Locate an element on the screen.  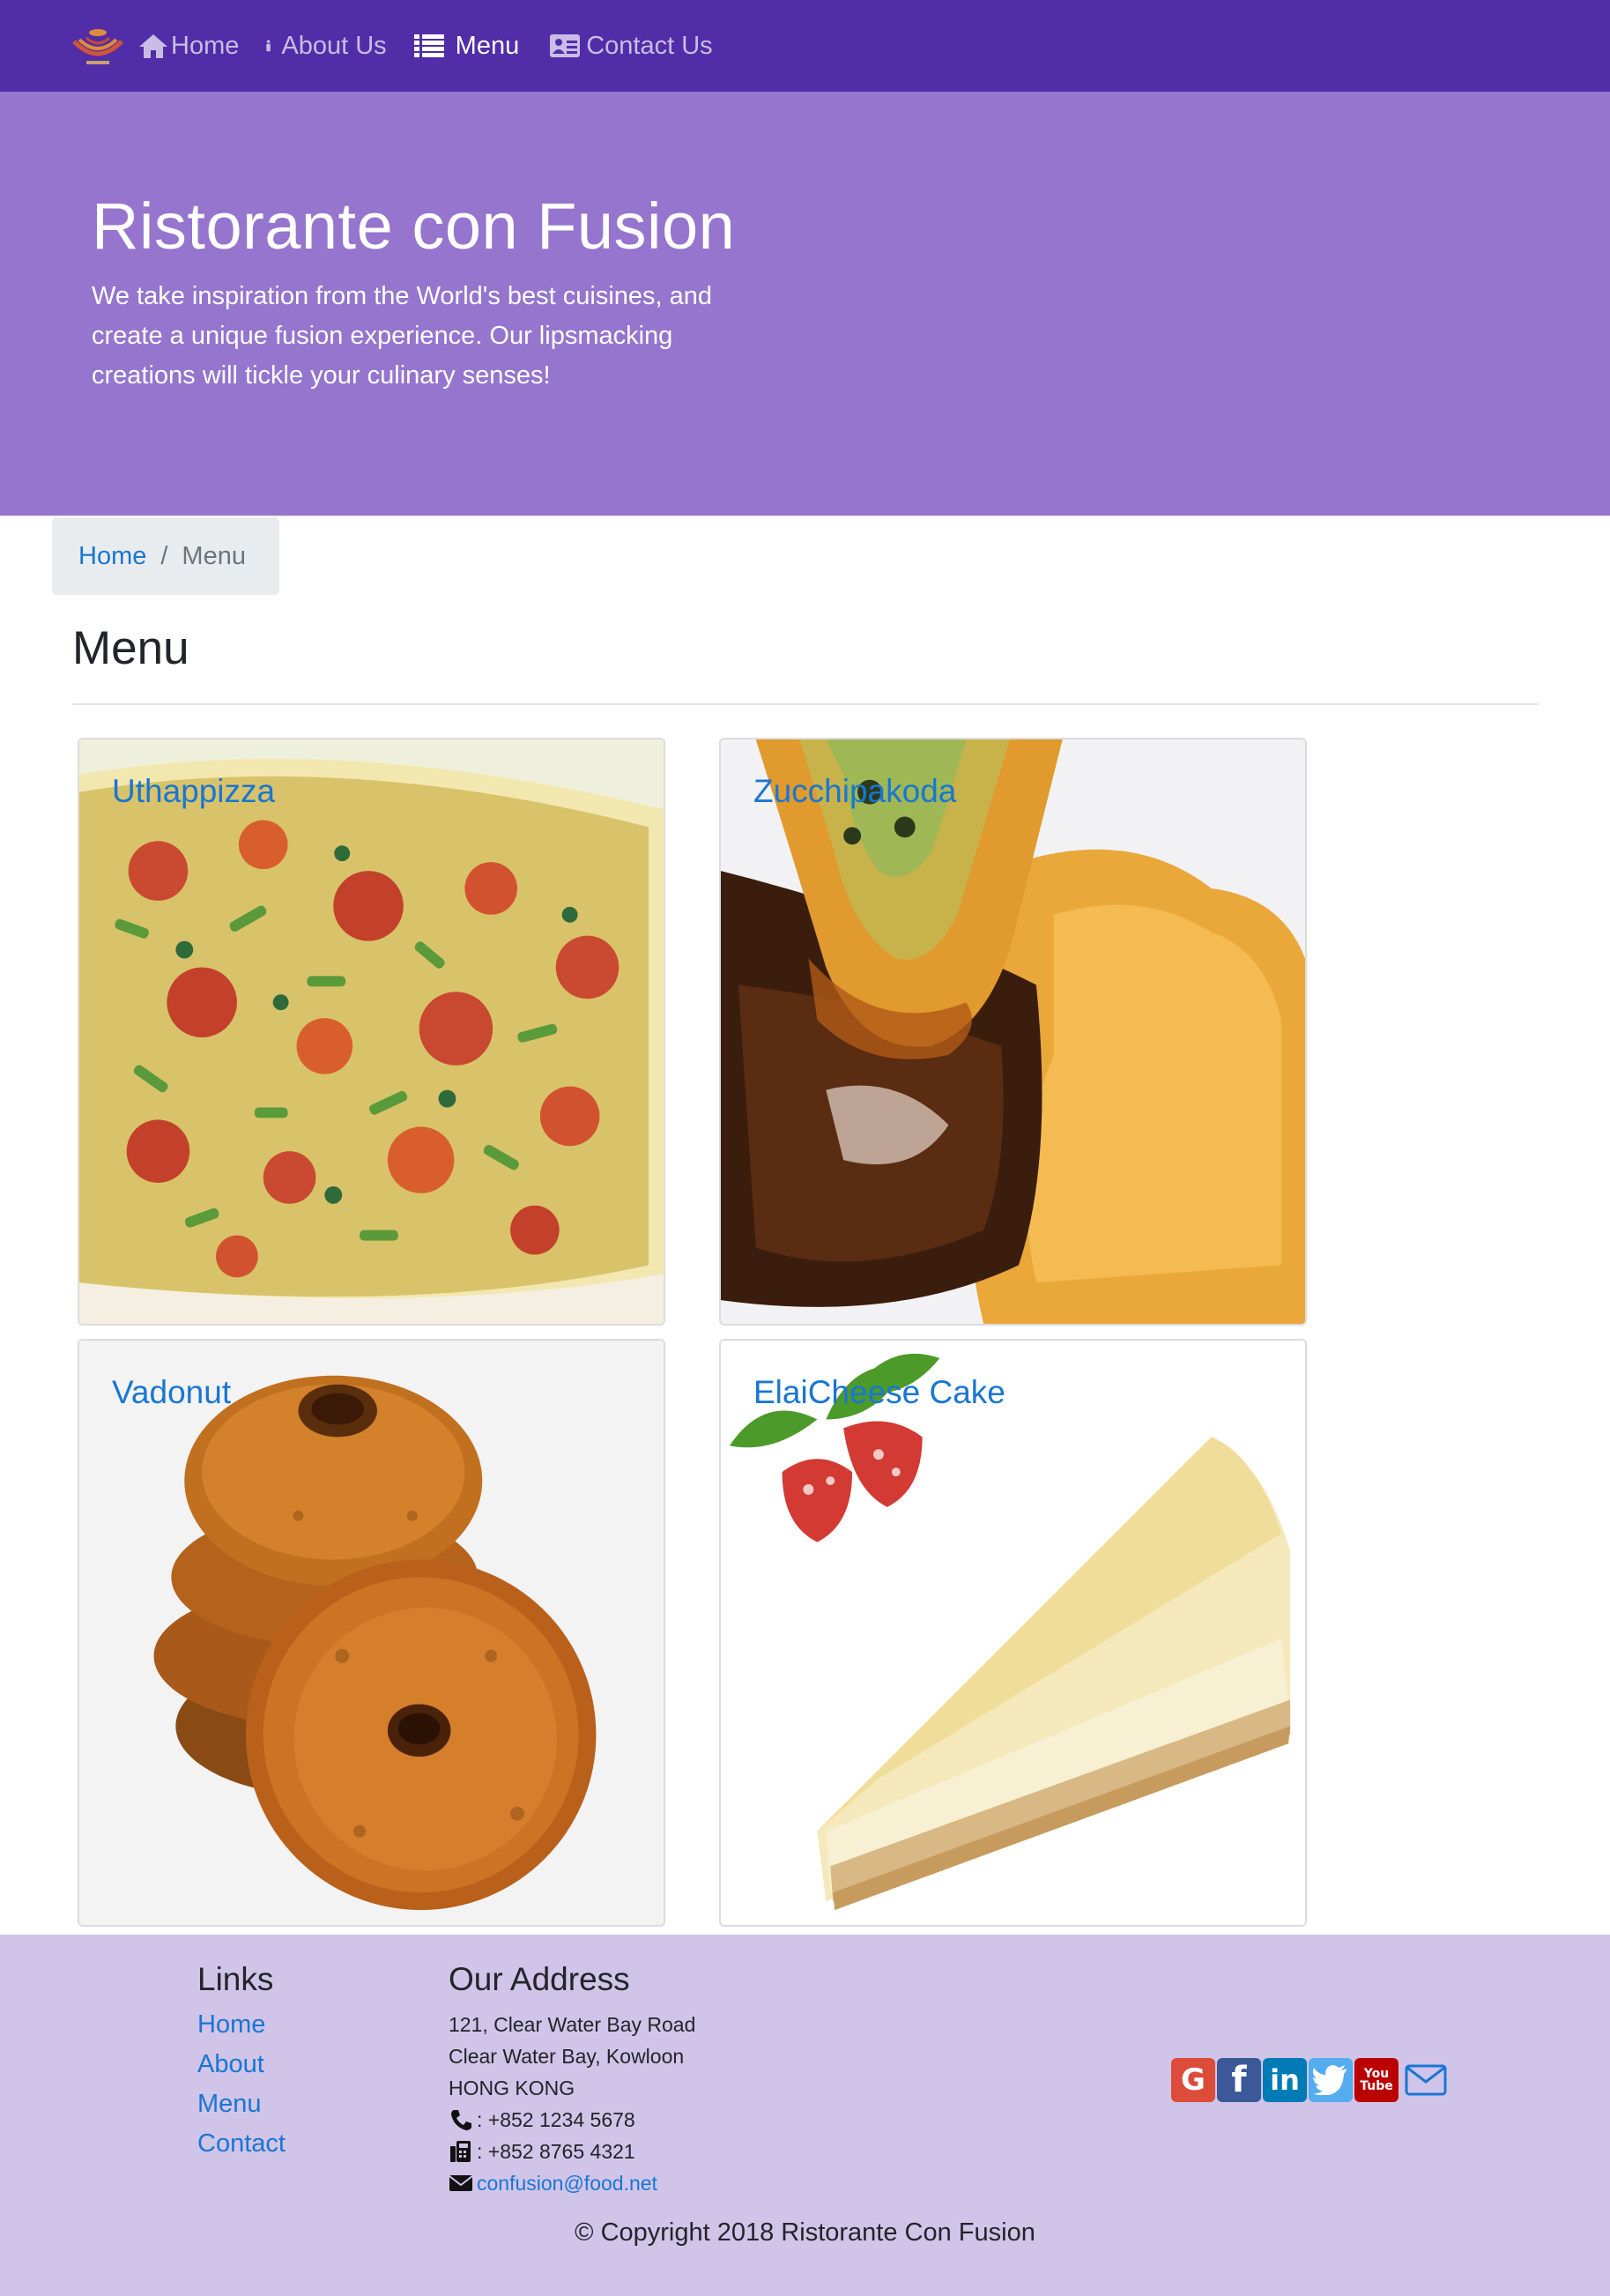
footer-address-heading: Our Address is located at coordinates (540, 1979).